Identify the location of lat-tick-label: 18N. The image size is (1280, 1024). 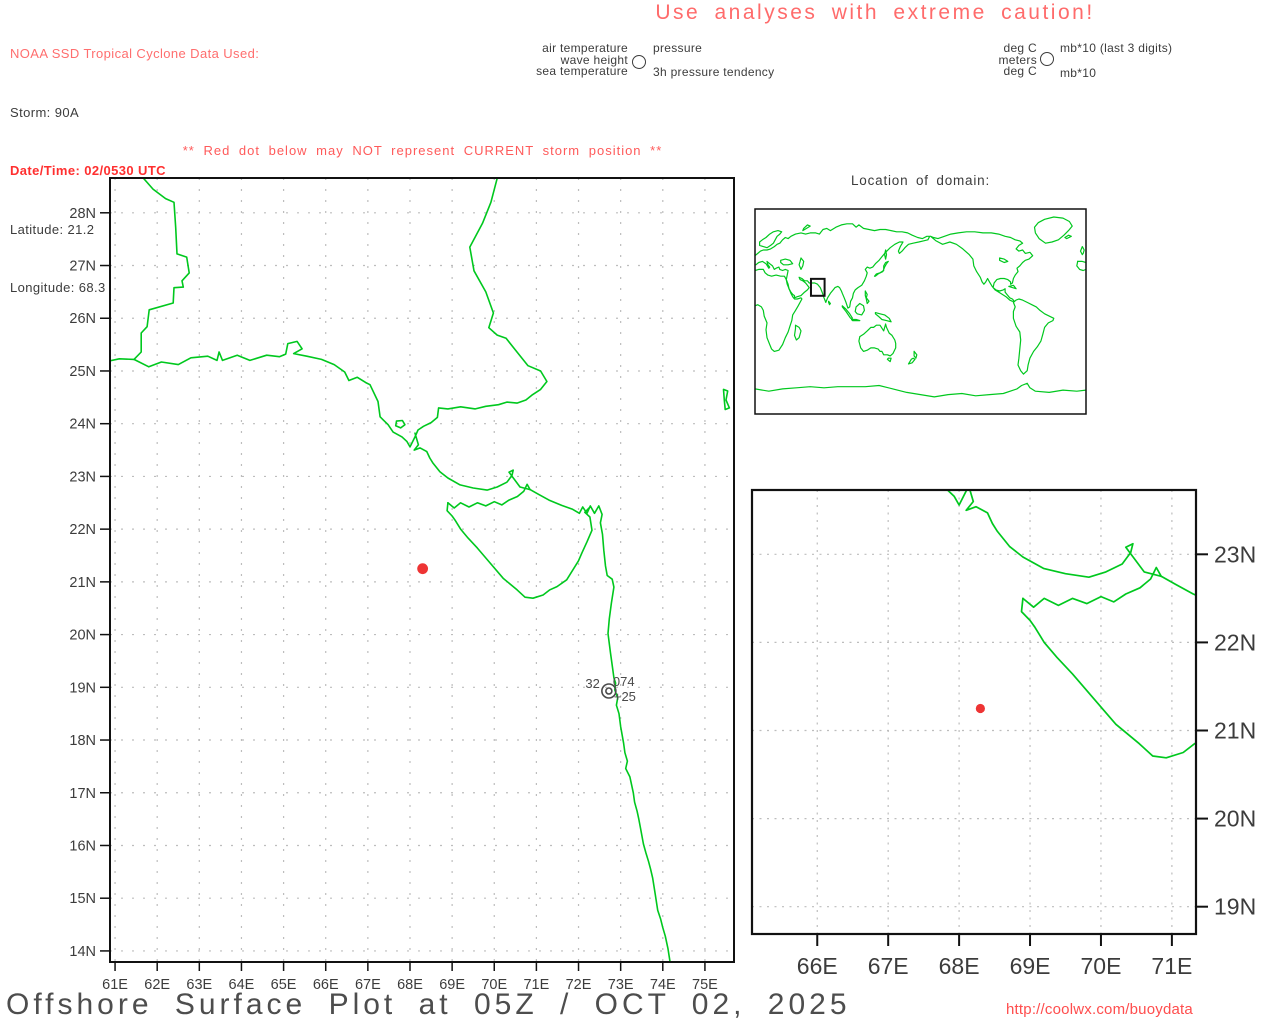
(82, 741).